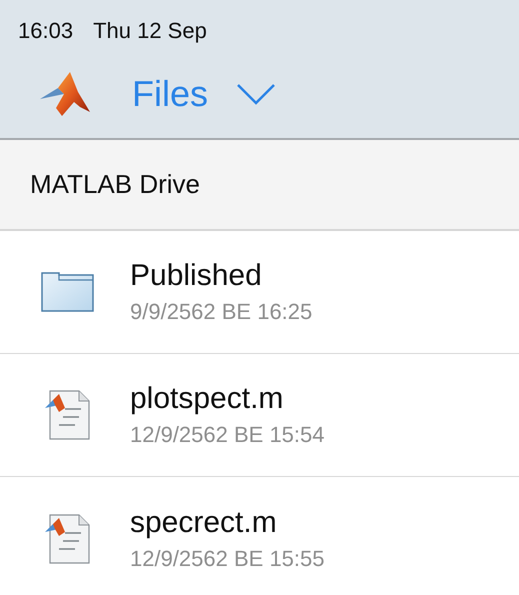 The image size is (519, 595). Describe the element at coordinates (227, 559) in the screenshot. I see `modified-date: 12/9/2562 BE 15:55` at that location.